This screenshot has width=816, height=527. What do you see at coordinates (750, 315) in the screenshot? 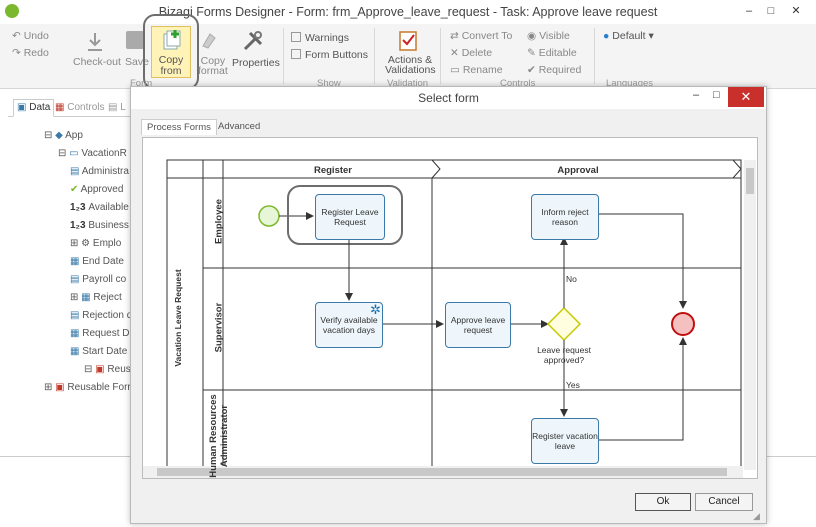
I see `vertical-scrollbar` at bounding box center [750, 315].